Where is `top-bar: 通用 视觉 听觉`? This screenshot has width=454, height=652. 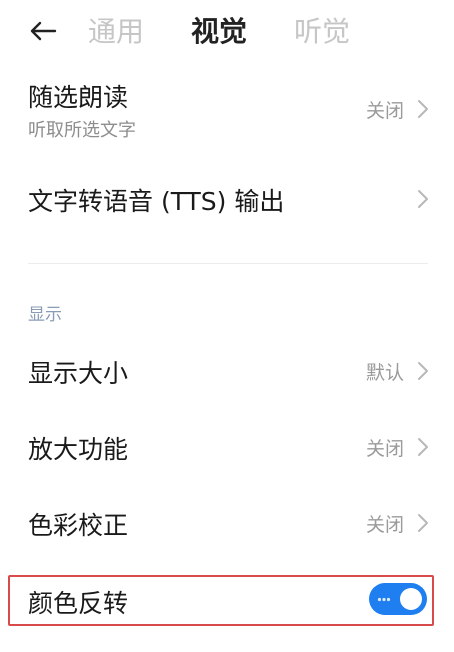 top-bar: 通用 视觉 听觉 is located at coordinates (227, 32).